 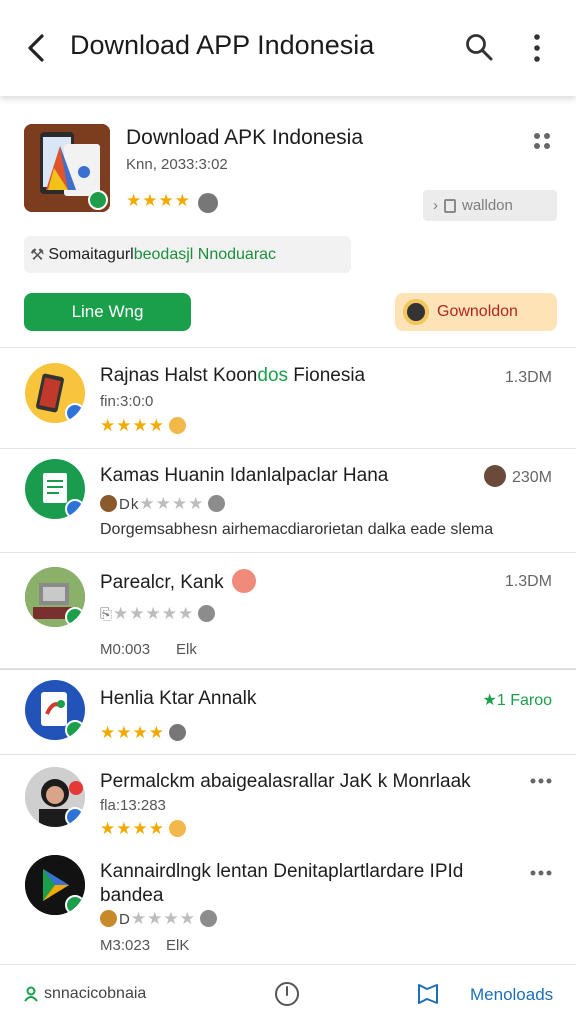 I want to click on face-emoji-icon, so click(x=243, y=581).